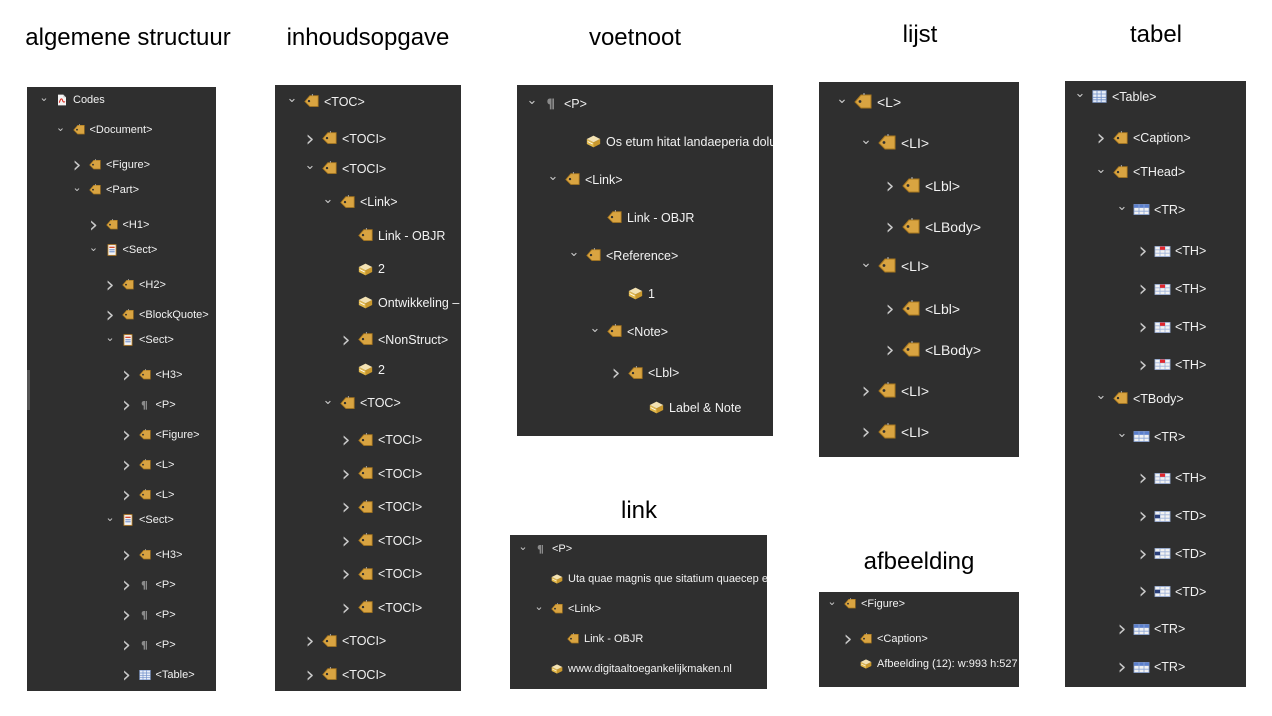 This screenshot has height=716, width=1272. What do you see at coordinates (638, 669) in the screenshot?
I see `tag-tree-row: www.digitaaltoegankelijkmaken.nl` at bounding box center [638, 669].